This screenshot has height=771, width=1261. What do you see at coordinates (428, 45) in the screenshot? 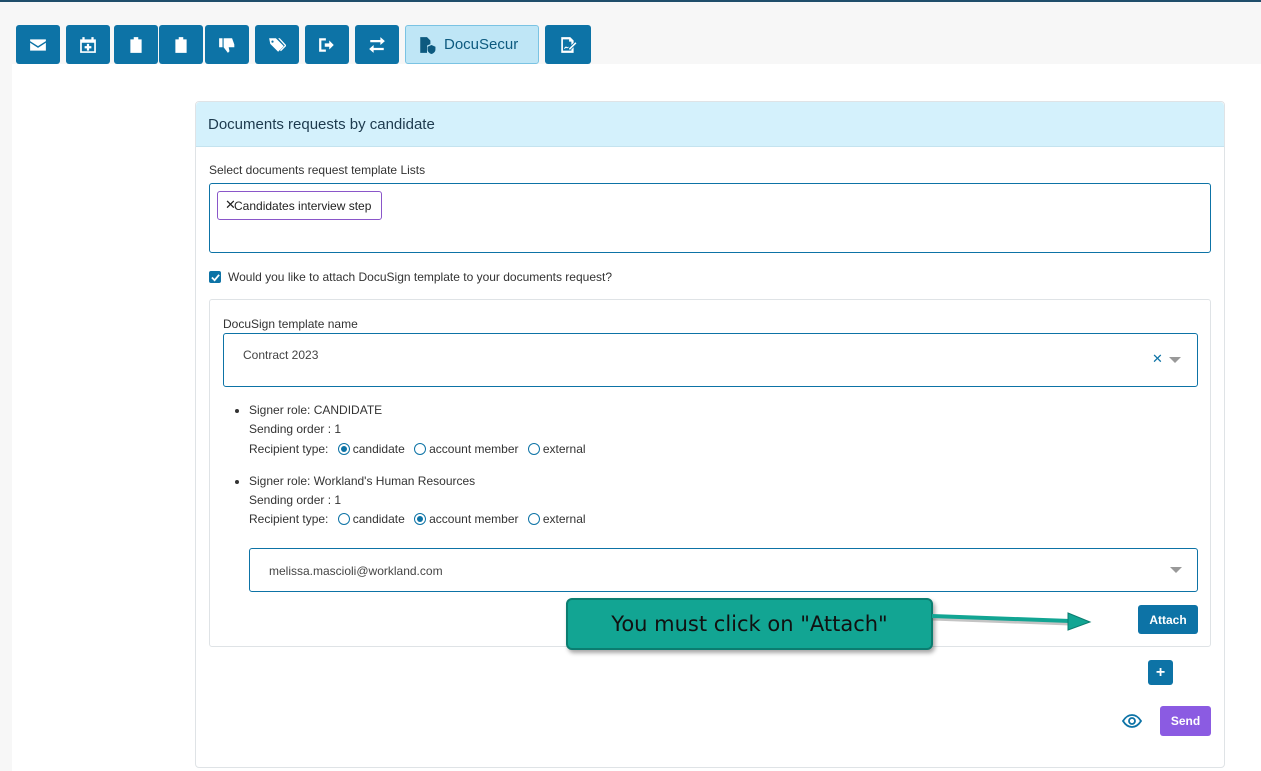
I see `file-shield-icon` at bounding box center [428, 45].